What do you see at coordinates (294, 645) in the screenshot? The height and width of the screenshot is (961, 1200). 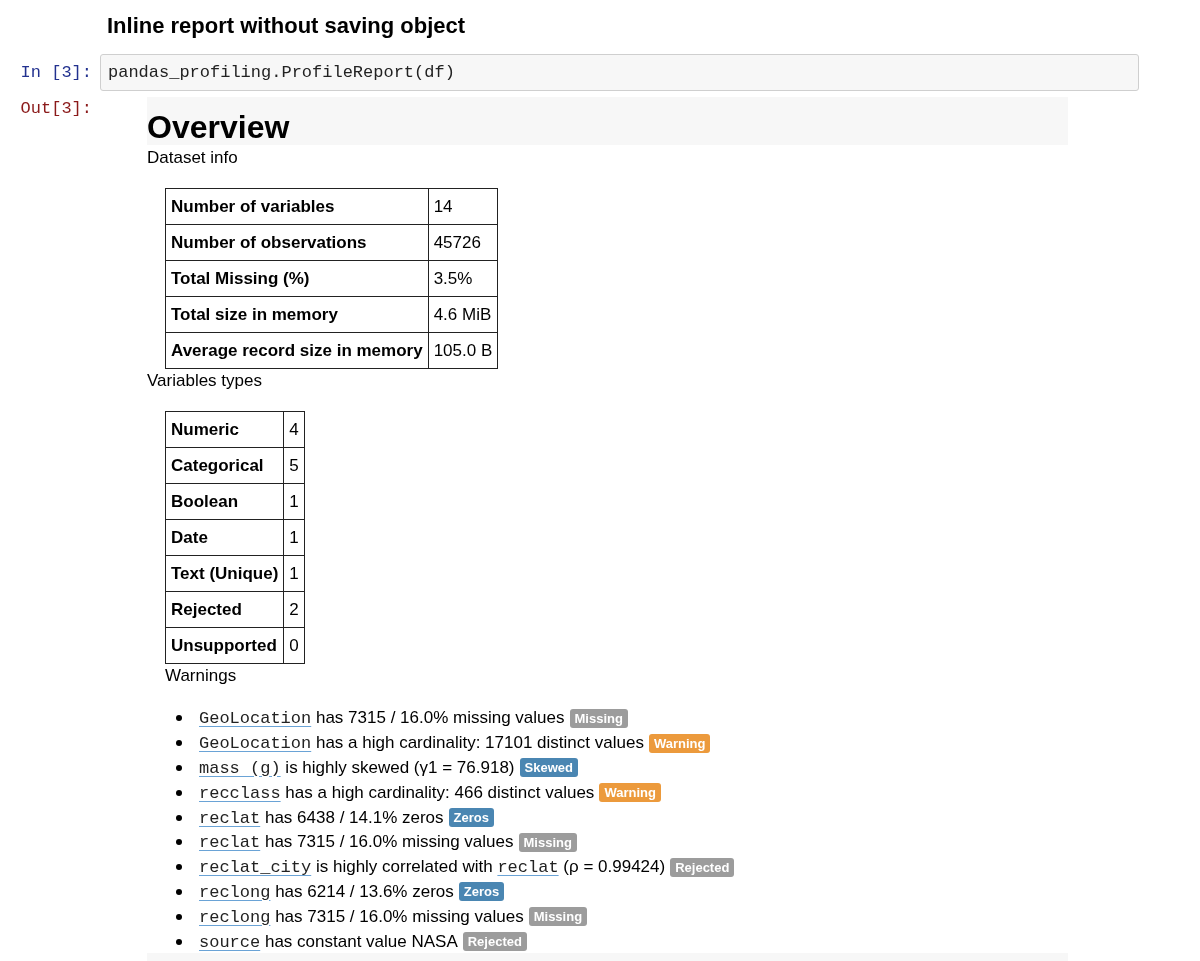 I see `variable-type-count: 0` at bounding box center [294, 645].